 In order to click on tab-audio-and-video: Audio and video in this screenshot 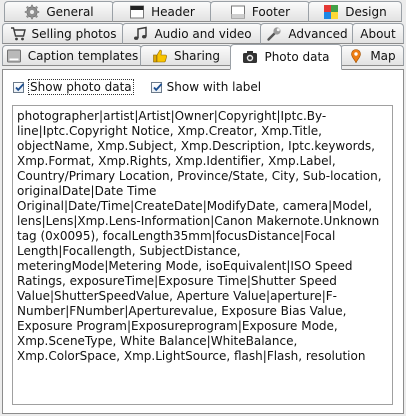, I will do `click(192, 33)`.